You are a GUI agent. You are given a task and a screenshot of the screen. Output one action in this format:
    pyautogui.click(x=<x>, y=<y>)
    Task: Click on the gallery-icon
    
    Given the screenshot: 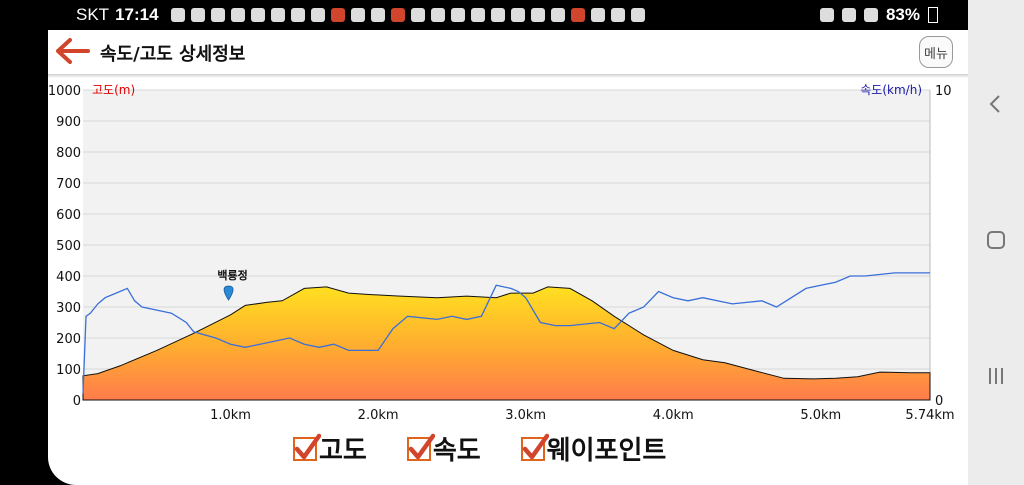 What is the action you would take?
    pyautogui.click(x=517, y=15)
    